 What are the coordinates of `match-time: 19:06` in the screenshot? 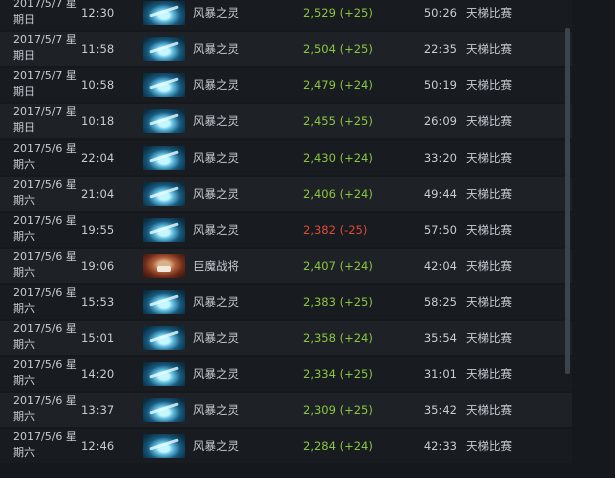 It's located at (98, 266).